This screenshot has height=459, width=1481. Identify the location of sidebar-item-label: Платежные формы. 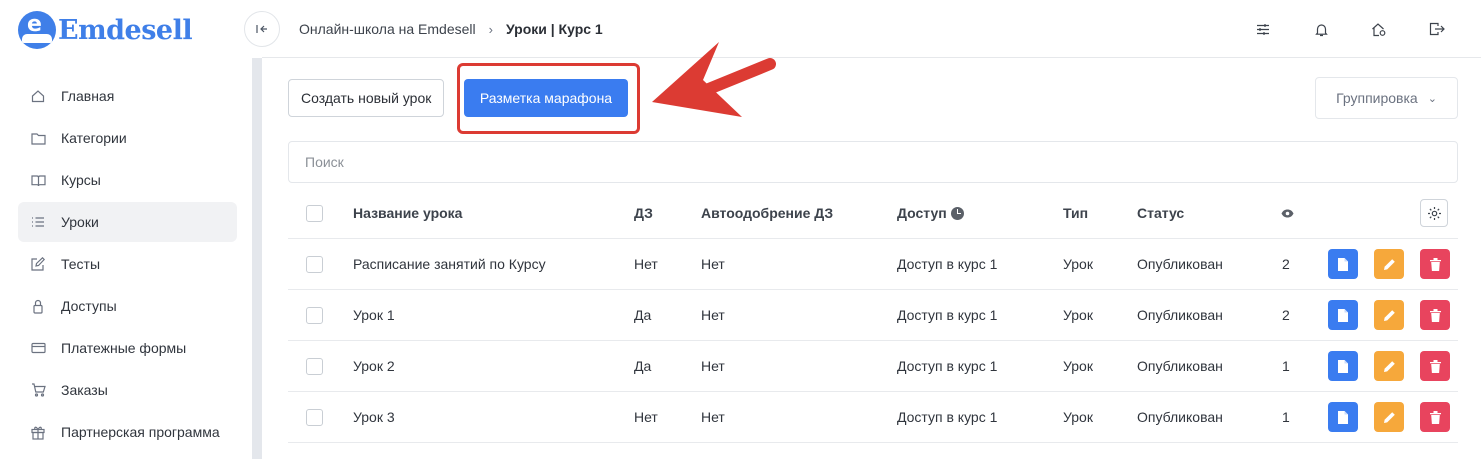
(124, 348).